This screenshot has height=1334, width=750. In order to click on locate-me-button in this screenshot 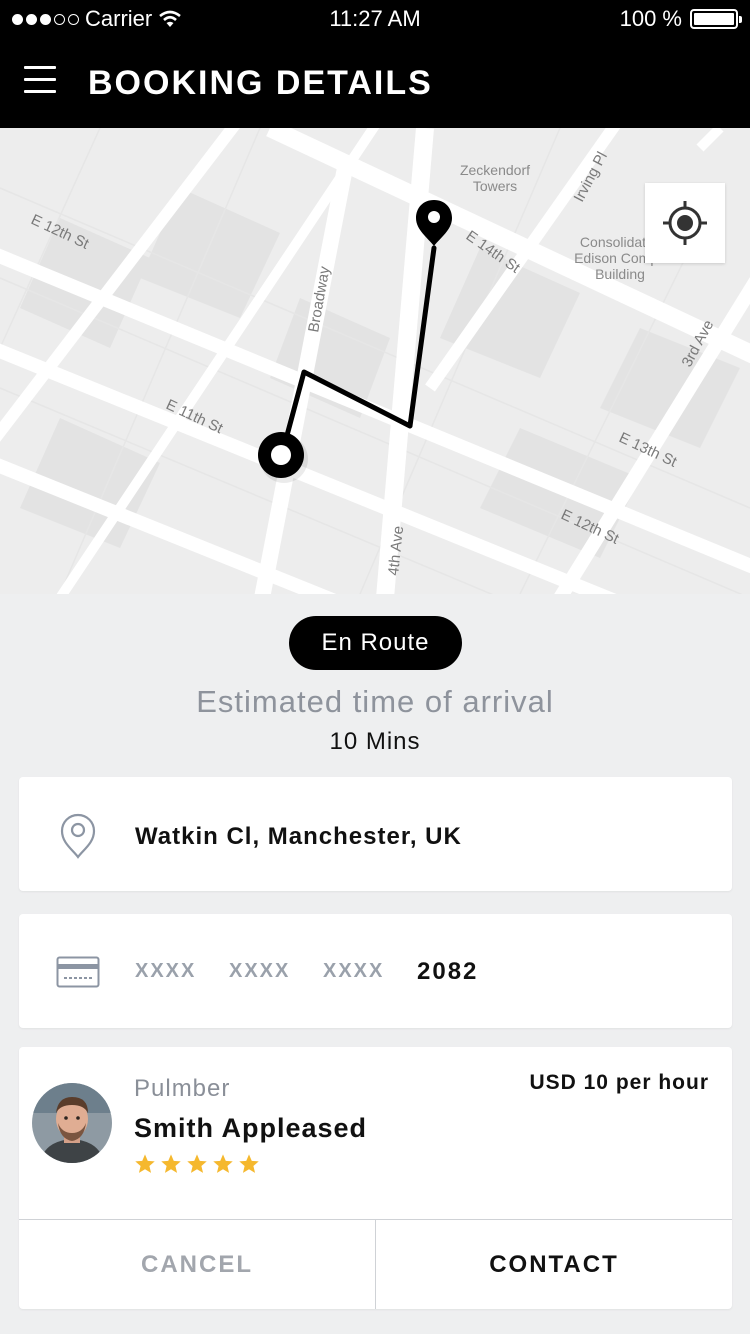, I will do `click(685, 223)`.